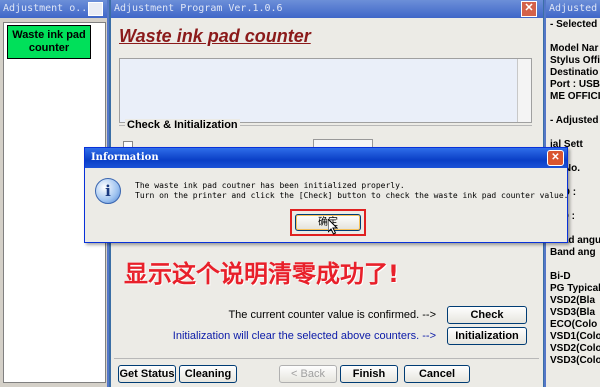 The width and height of the screenshot is (600, 387). Describe the element at coordinates (573, 312) in the screenshot. I see `adjusted-detail-line: VSD3(Bla` at that location.